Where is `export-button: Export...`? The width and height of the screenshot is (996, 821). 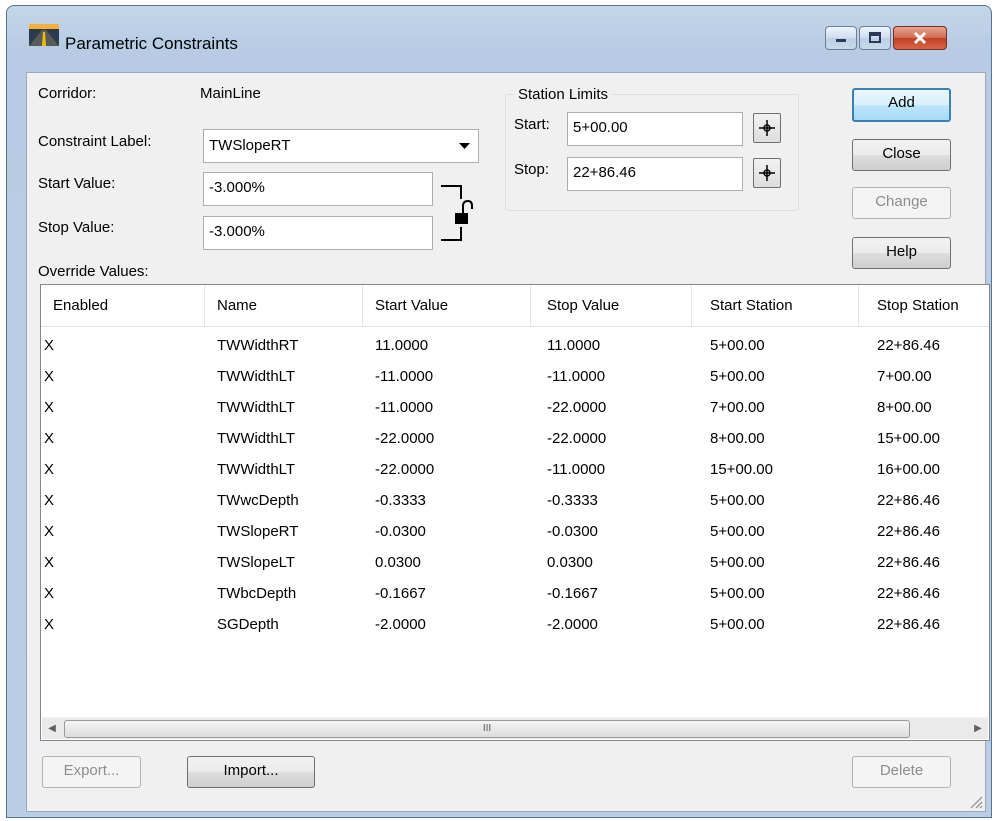
export-button: Export... is located at coordinates (91, 772).